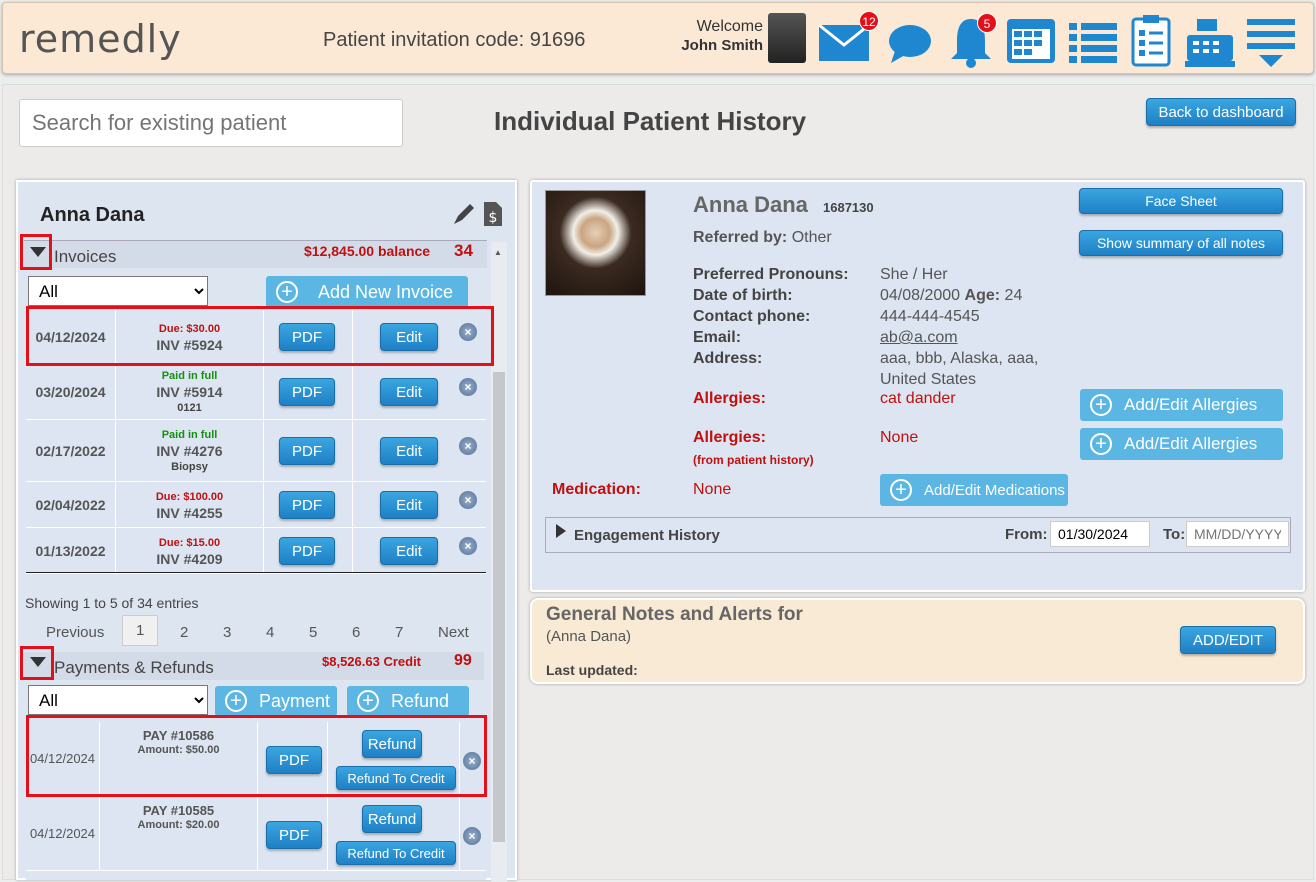  Describe the element at coordinates (811, 237) in the screenshot. I see `referred-value: Other` at that location.